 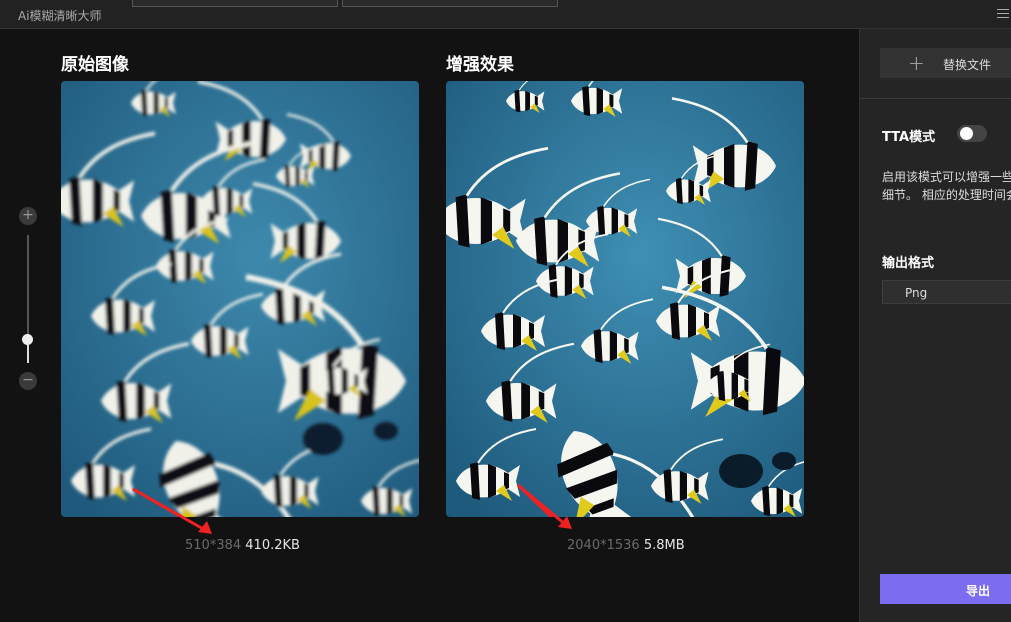 I want to click on window-title: Ai模糊清晰大师, so click(x=60, y=16).